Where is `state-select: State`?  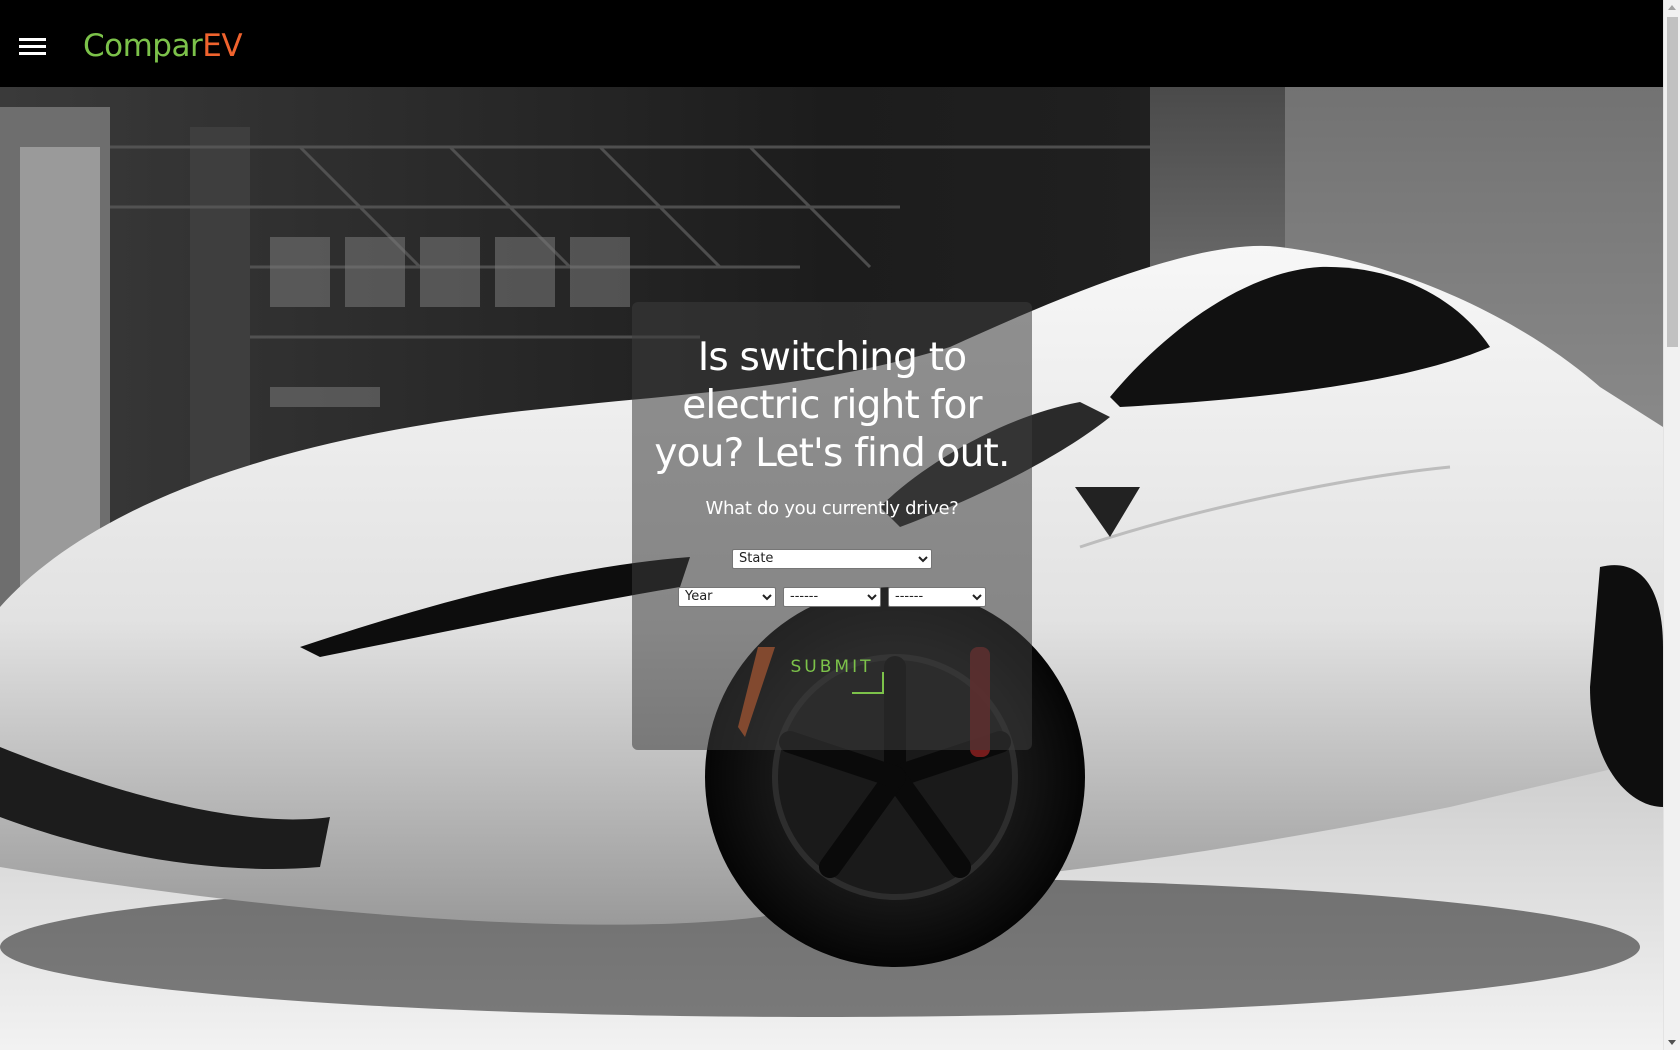
state-select: State is located at coordinates (832, 558).